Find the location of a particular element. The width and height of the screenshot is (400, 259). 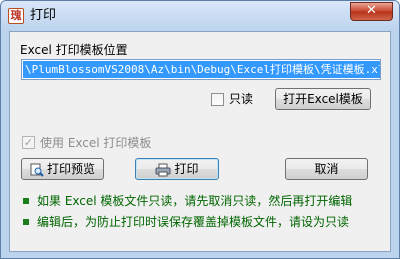

print-preview-button: 打印预览 is located at coordinates (62, 169).